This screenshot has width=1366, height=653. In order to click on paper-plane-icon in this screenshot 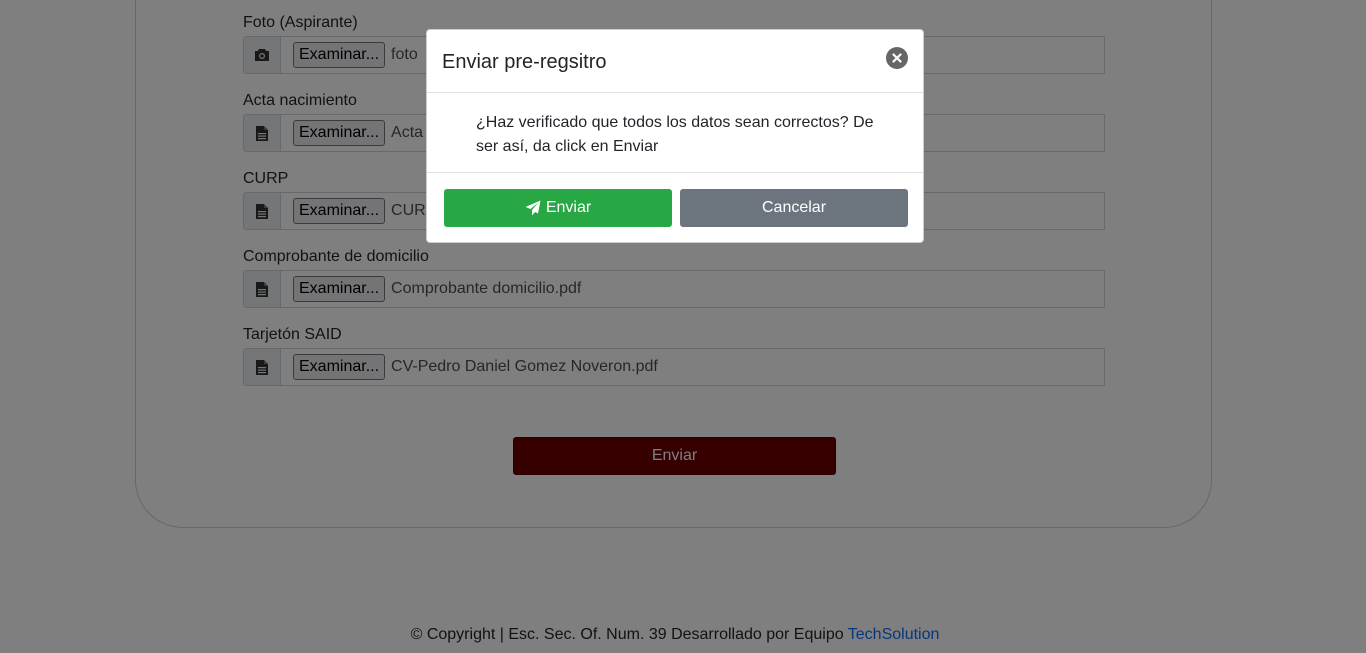, I will do `click(533, 208)`.